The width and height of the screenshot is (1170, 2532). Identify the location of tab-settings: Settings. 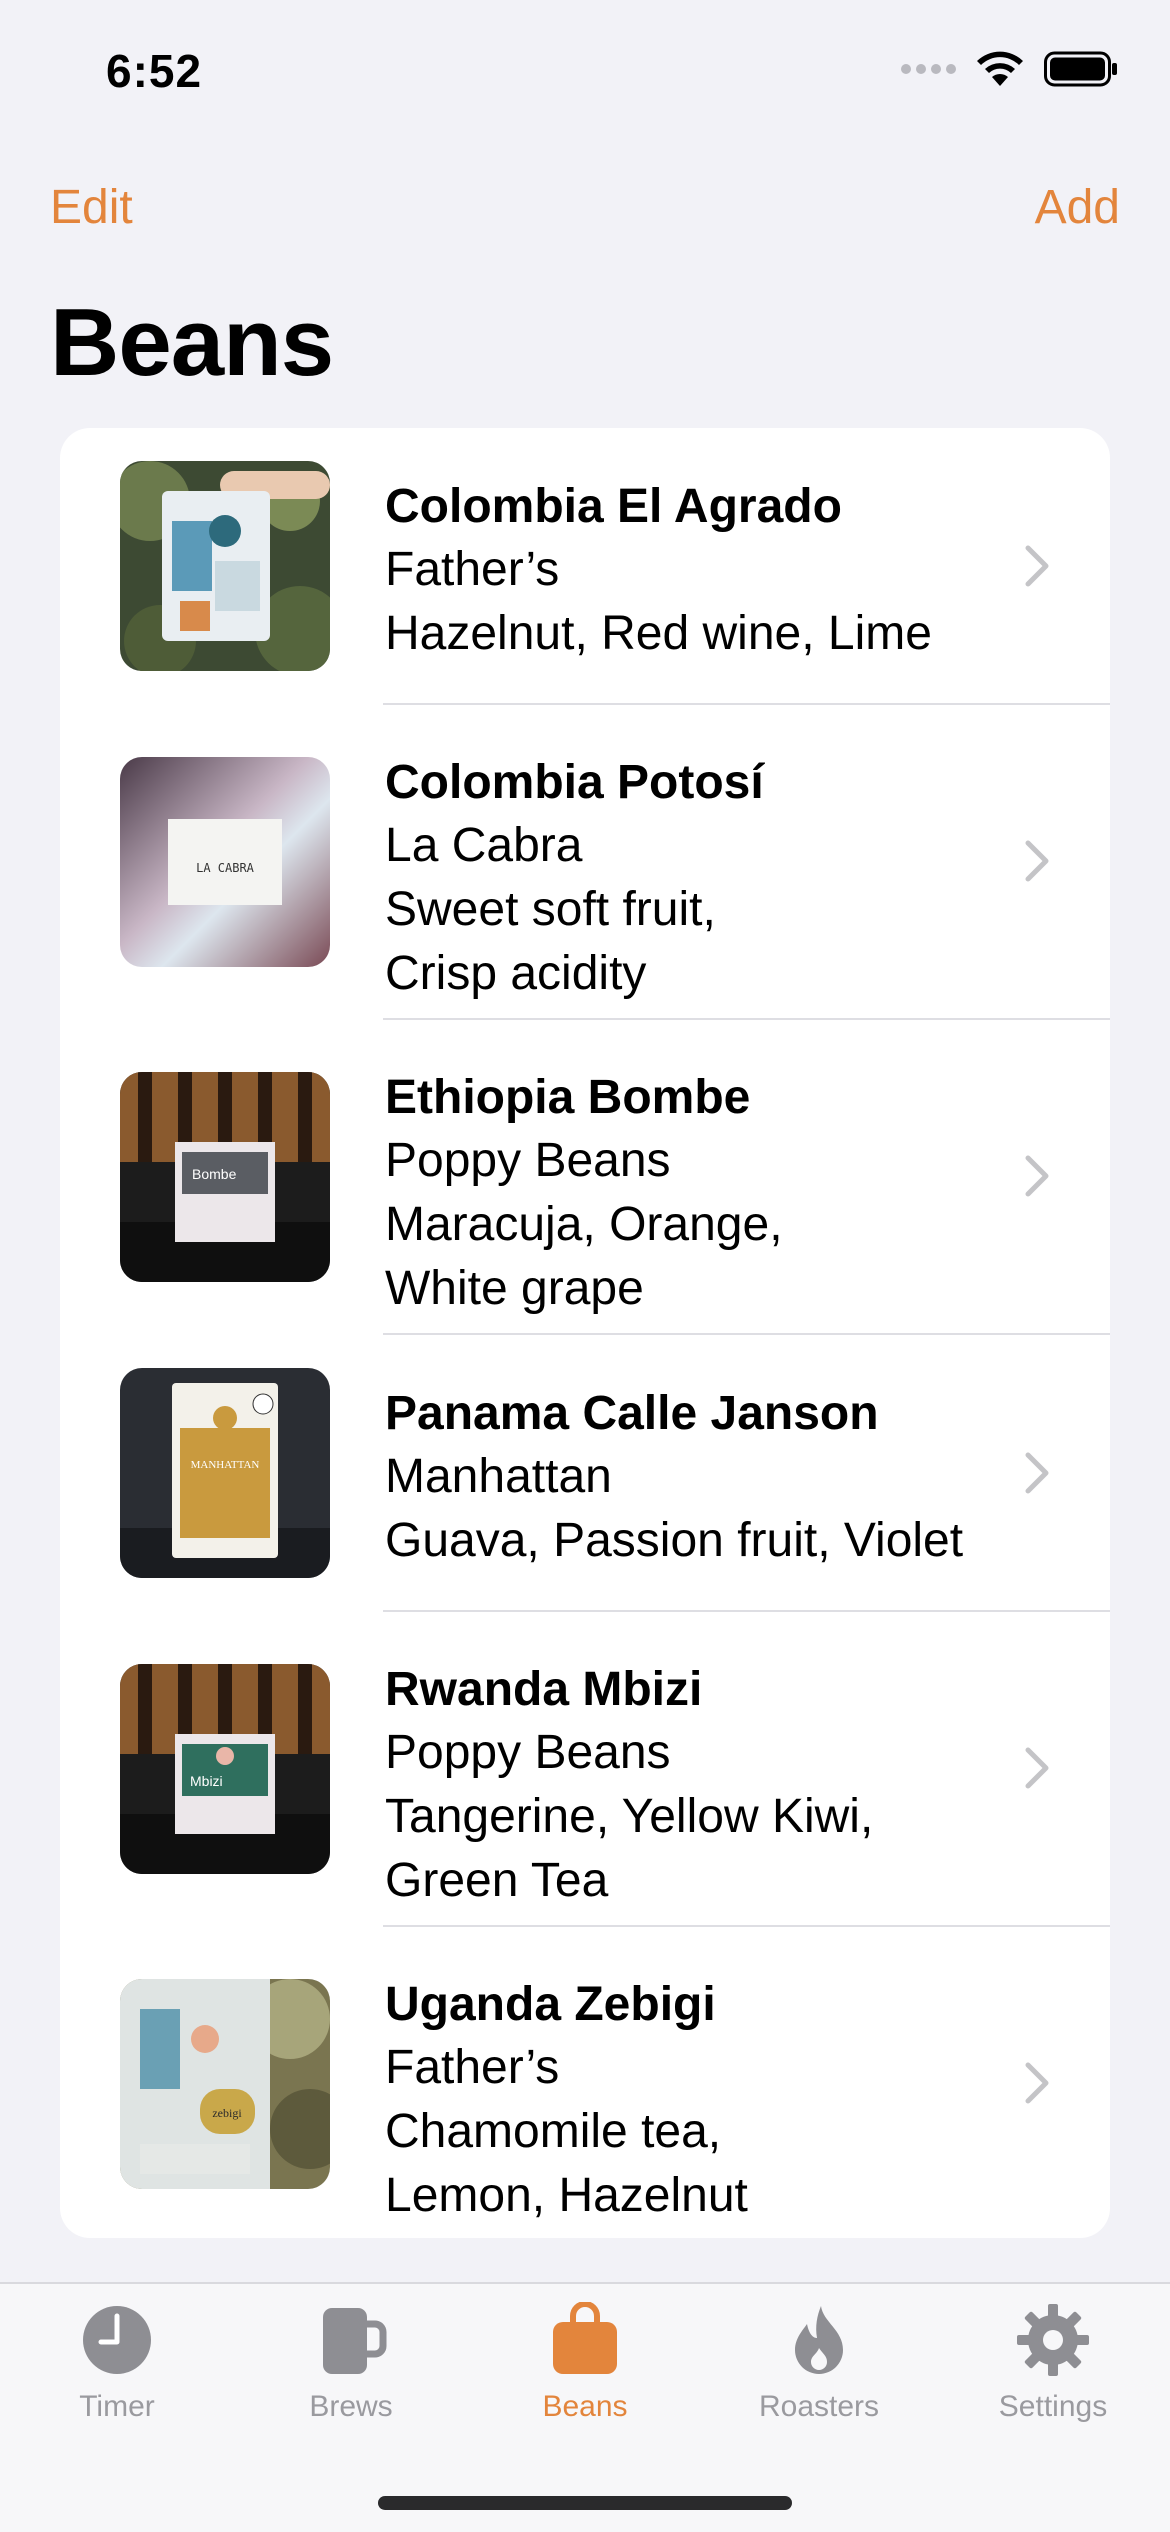
(1053, 2363).